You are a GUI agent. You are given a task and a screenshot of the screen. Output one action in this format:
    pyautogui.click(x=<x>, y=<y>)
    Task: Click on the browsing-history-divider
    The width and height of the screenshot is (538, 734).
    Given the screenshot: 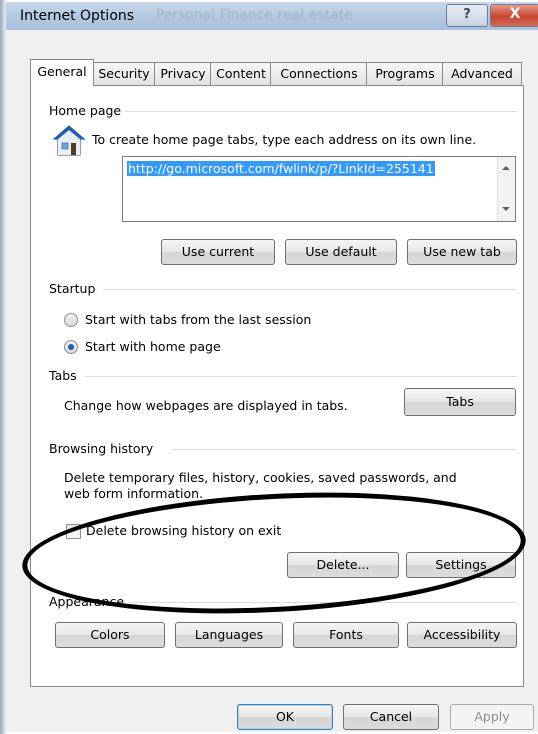 What is the action you would take?
    pyautogui.click(x=344, y=449)
    